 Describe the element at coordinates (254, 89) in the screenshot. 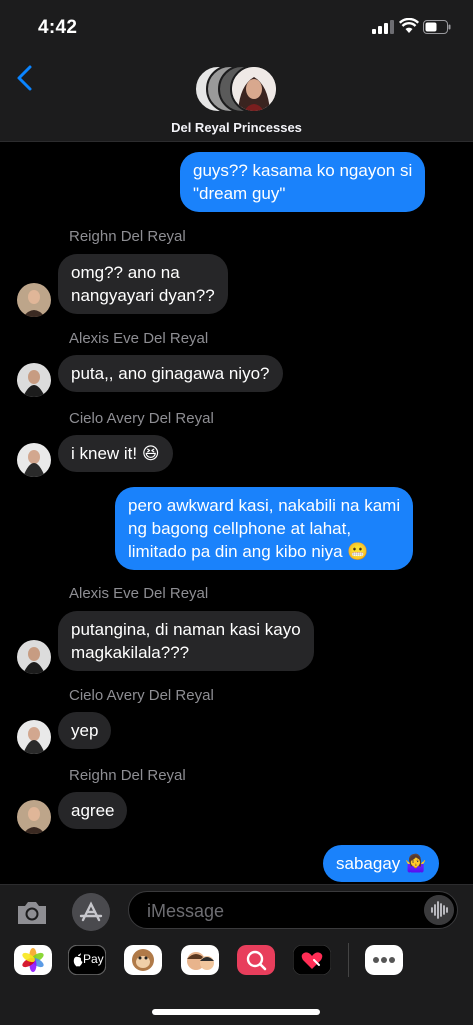

I see `member-avatar` at that location.